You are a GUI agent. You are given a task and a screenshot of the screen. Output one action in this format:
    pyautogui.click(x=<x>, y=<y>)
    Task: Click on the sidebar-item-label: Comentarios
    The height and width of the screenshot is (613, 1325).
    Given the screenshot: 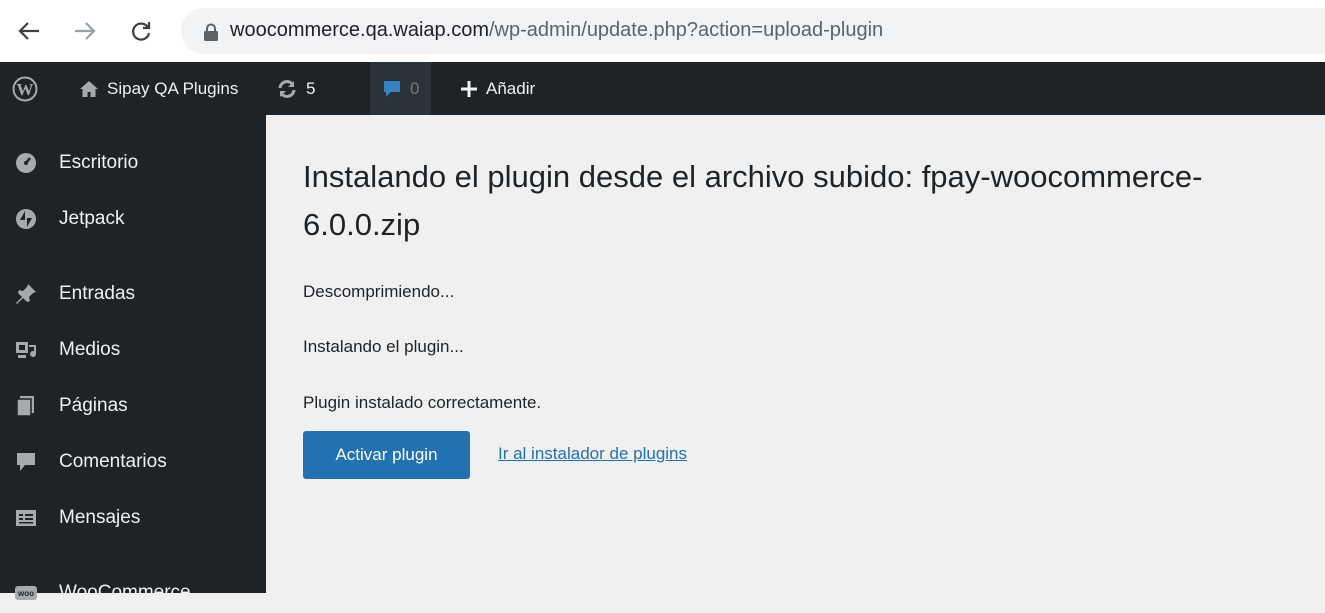 What is the action you would take?
    pyautogui.click(x=113, y=461)
    